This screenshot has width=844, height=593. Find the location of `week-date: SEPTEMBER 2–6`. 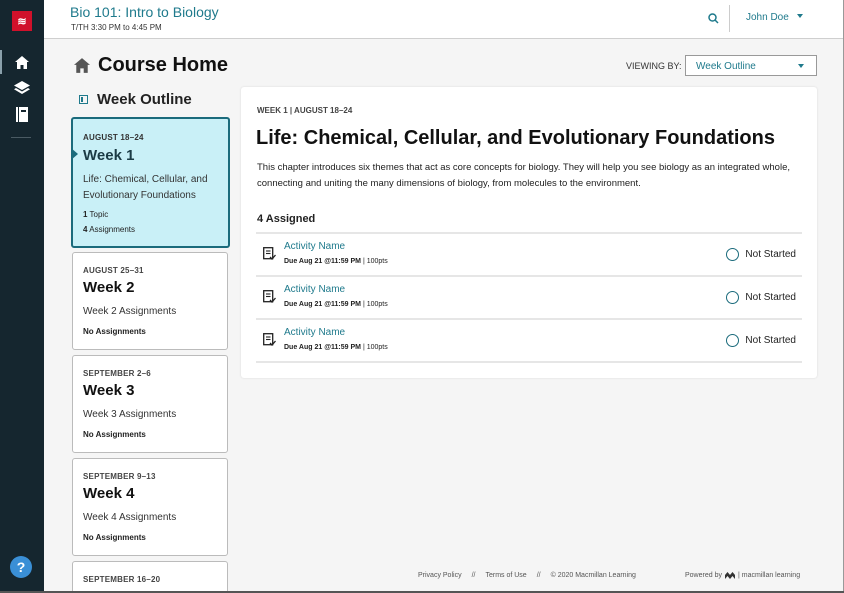

week-date: SEPTEMBER 2–6 is located at coordinates (117, 373).